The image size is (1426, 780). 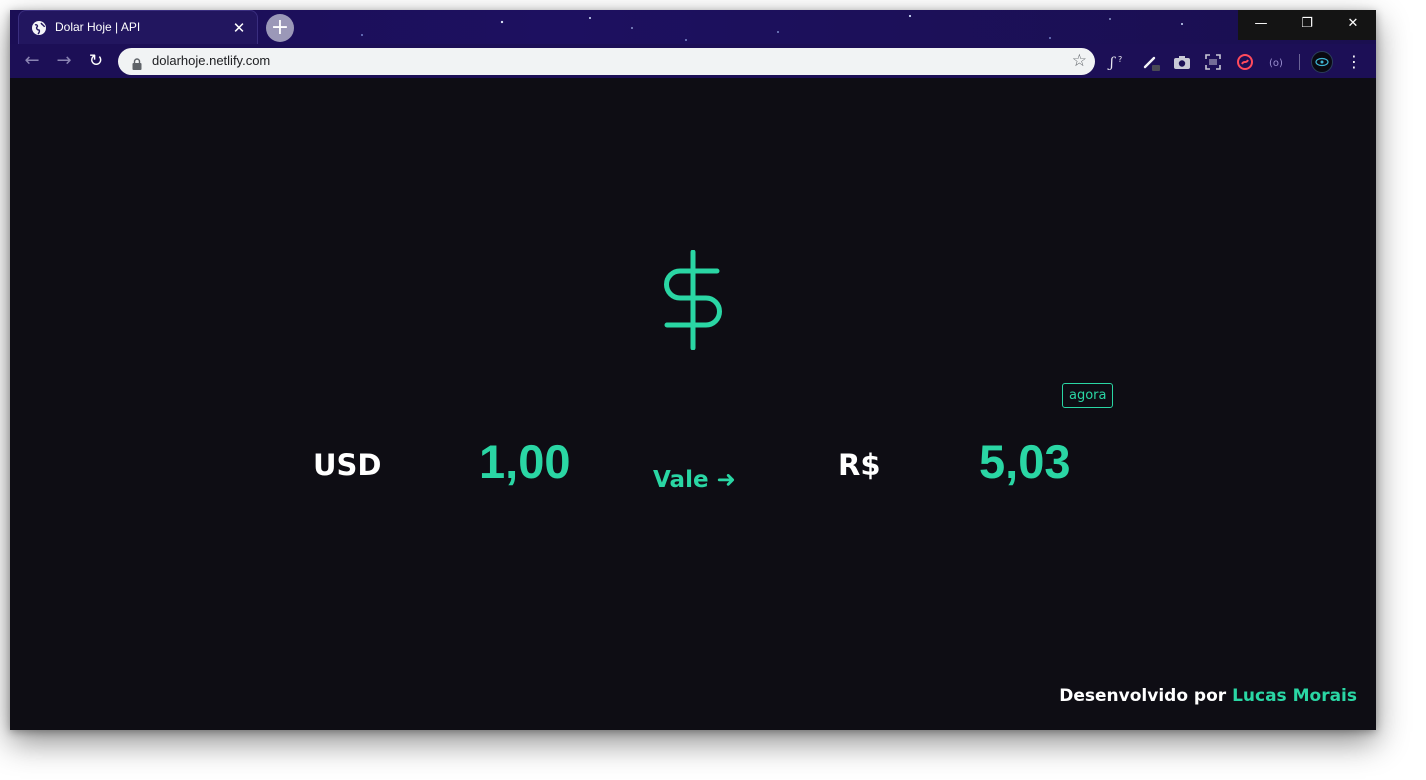 I want to click on camera-icon, so click(x=1182, y=62).